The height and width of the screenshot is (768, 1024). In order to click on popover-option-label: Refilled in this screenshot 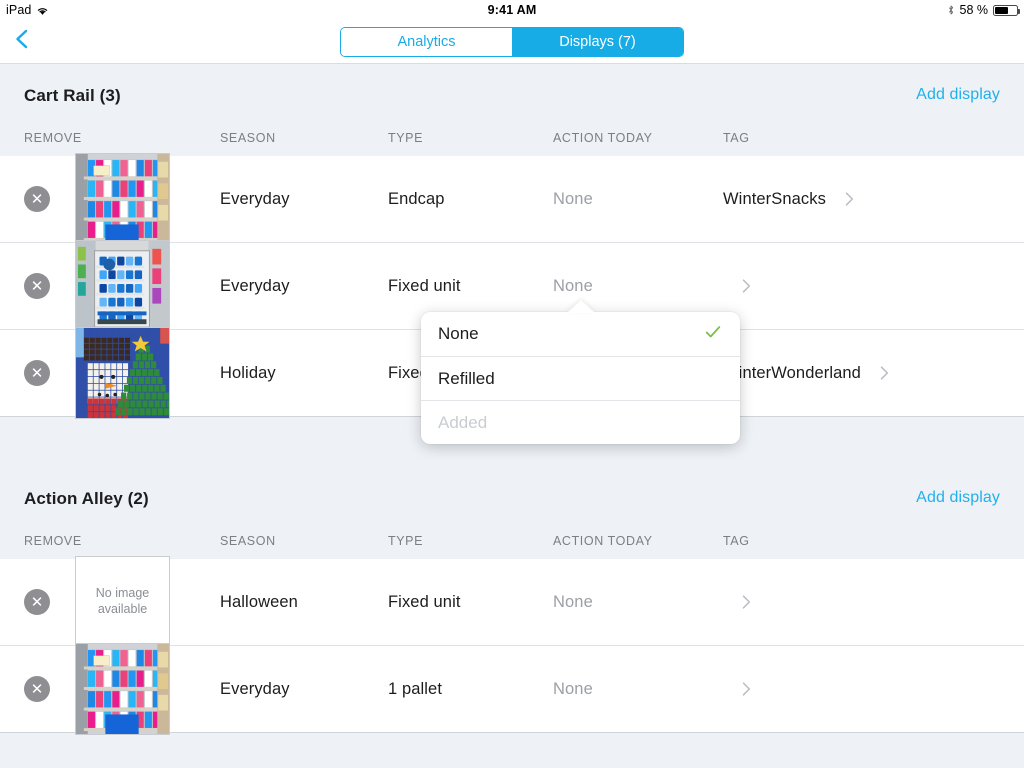, I will do `click(466, 378)`.